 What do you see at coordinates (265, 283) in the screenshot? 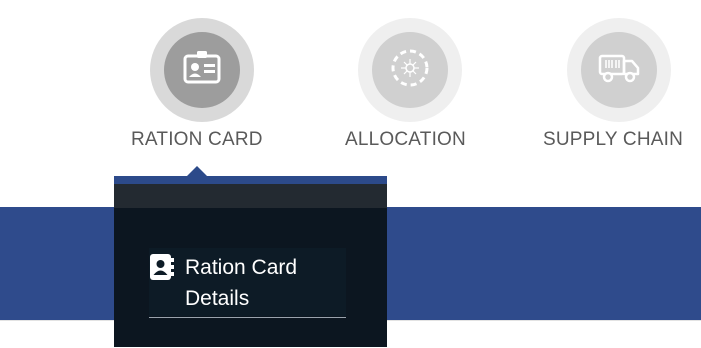
I see `menu-item-label: Ration Card Details` at bounding box center [265, 283].